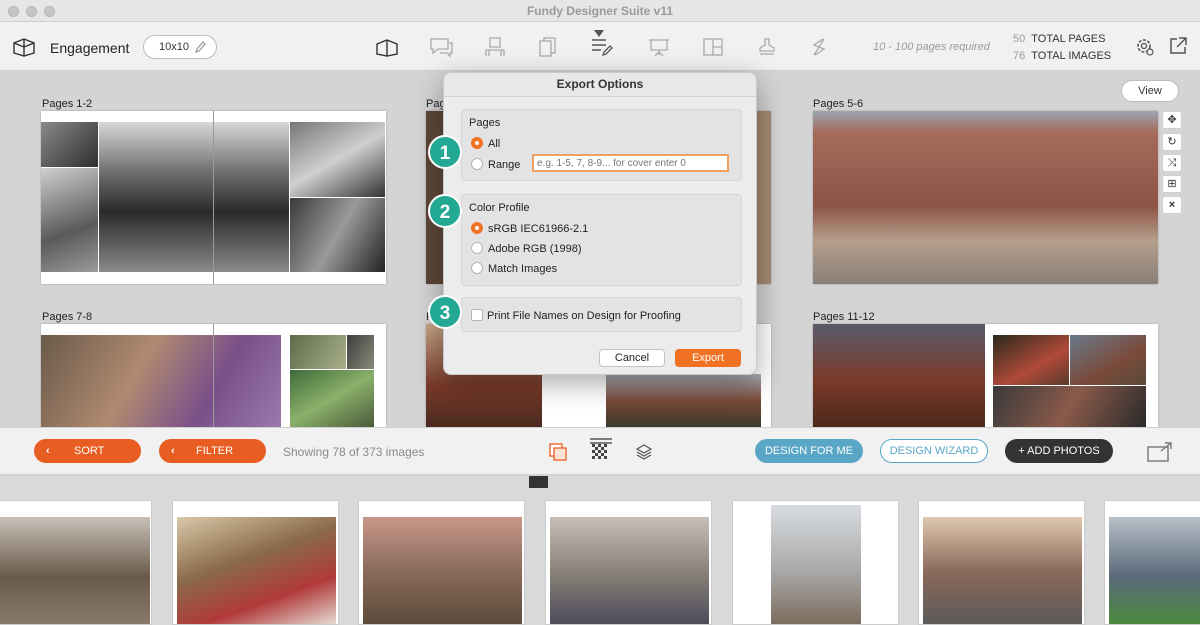  Describe the element at coordinates (477, 143) in the screenshot. I see `pages-all-radio` at that location.